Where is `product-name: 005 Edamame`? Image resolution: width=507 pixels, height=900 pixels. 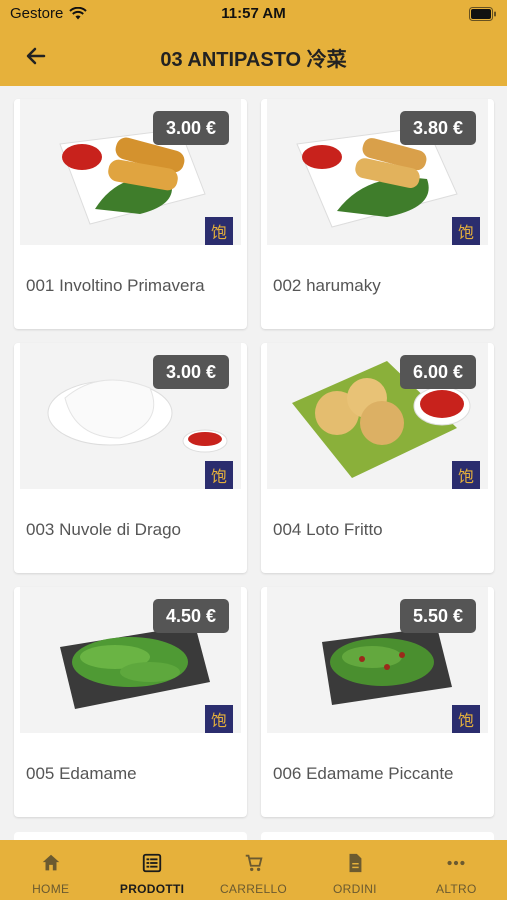
product-name: 005 Edamame is located at coordinates (81, 773).